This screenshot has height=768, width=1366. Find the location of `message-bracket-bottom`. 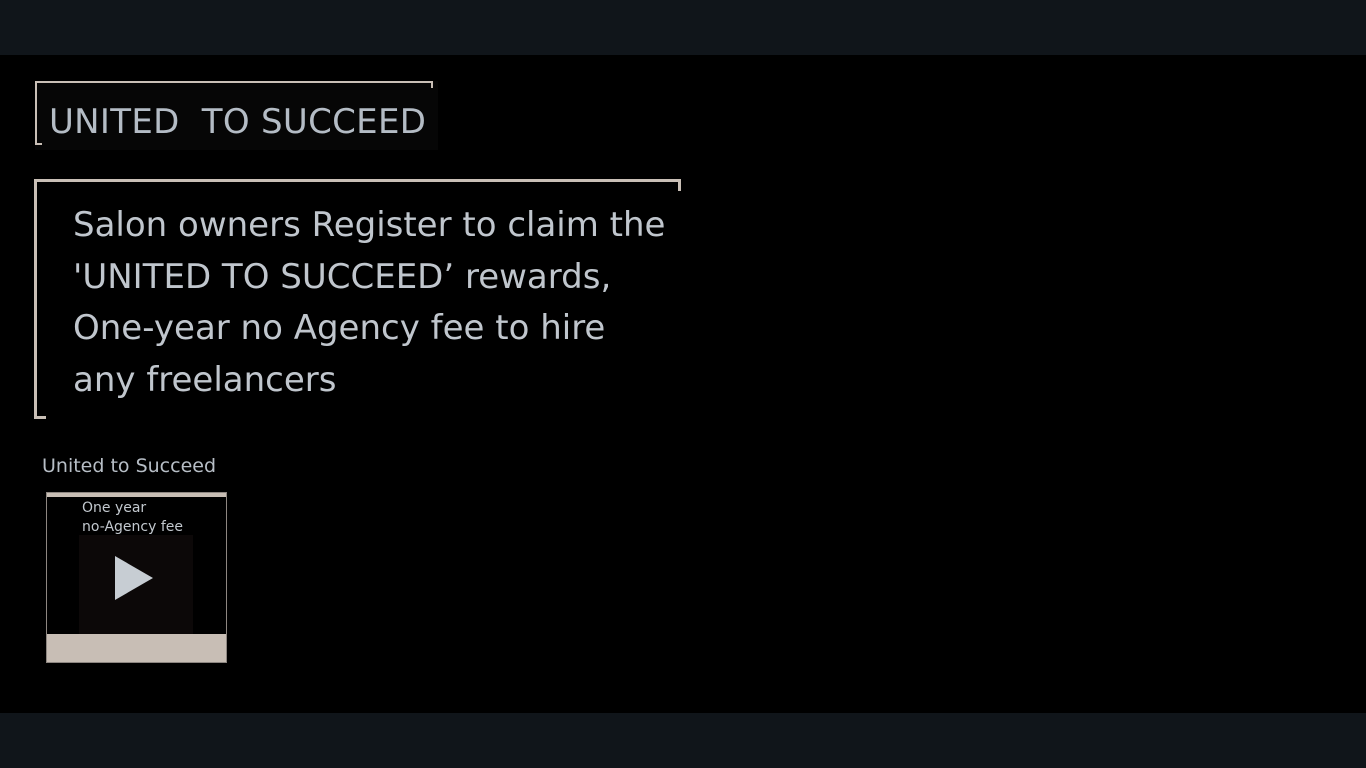

message-bracket-bottom is located at coordinates (40, 417).